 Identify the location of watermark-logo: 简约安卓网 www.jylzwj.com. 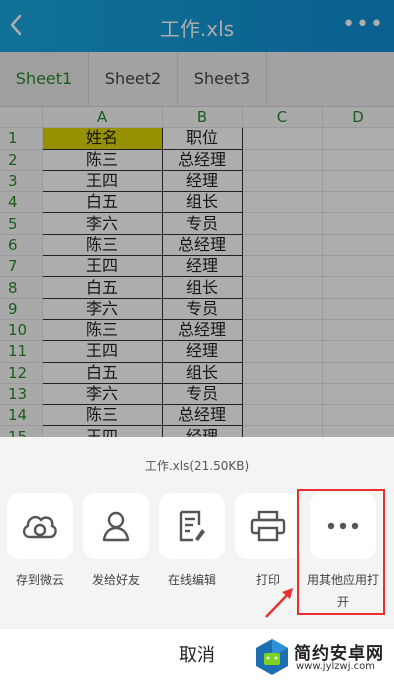
(320, 657).